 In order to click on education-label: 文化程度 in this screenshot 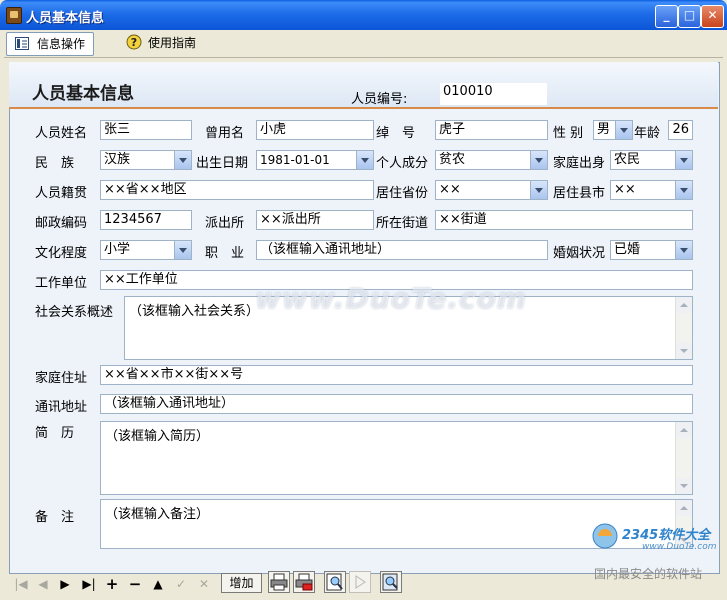, I will do `click(61, 253)`.